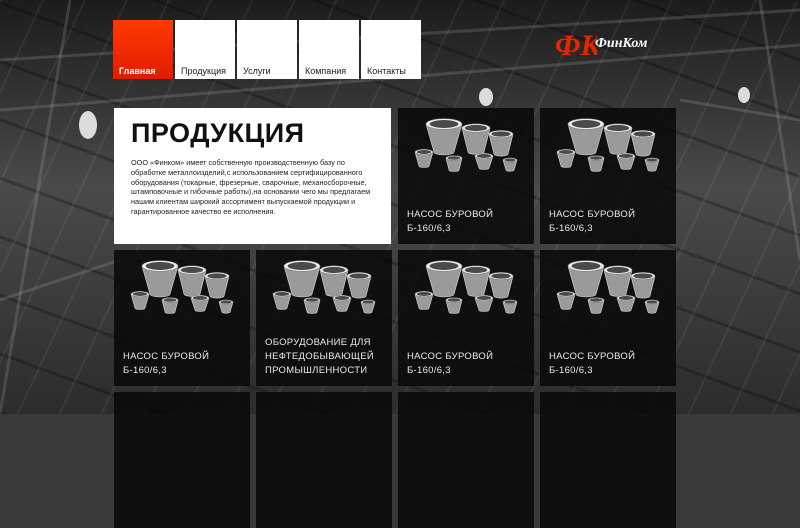 The width and height of the screenshot is (800, 528). Describe the element at coordinates (218, 133) in the screenshot. I see `page-title: ПРОДУКЦИЯ` at that location.